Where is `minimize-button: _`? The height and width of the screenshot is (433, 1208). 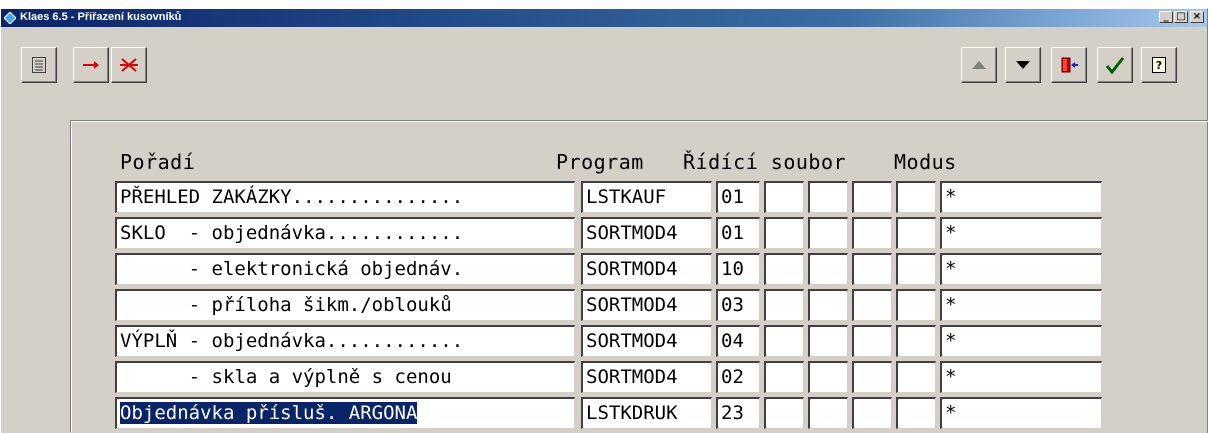
minimize-button: _ is located at coordinates (1166, 17).